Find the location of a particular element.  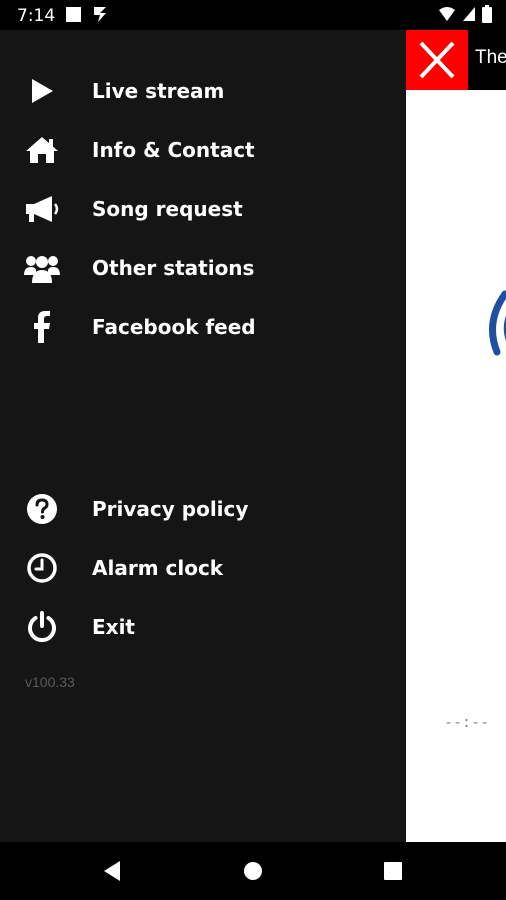

ad-banner: The is located at coordinates (456, 60).